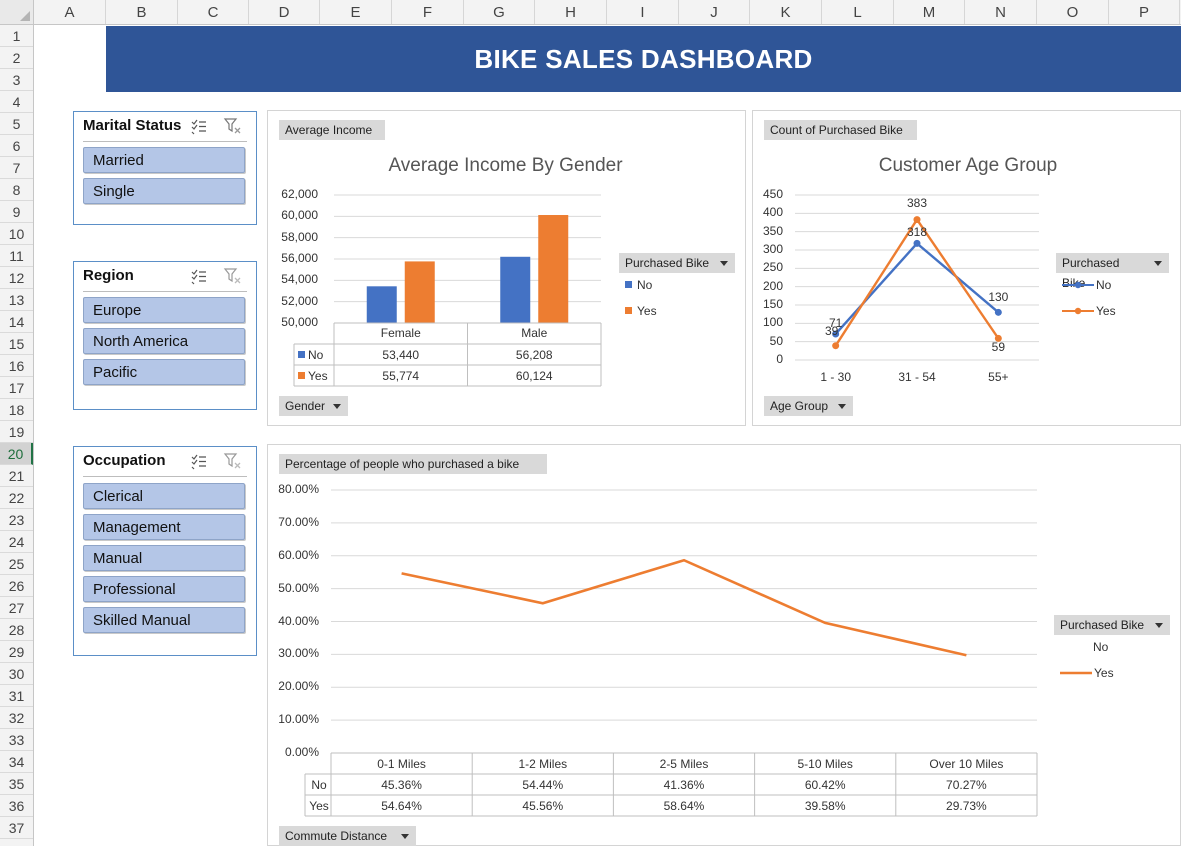 The height and width of the screenshot is (847, 1181). What do you see at coordinates (16, 652) in the screenshot?
I see `row-header-29: 29` at bounding box center [16, 652].